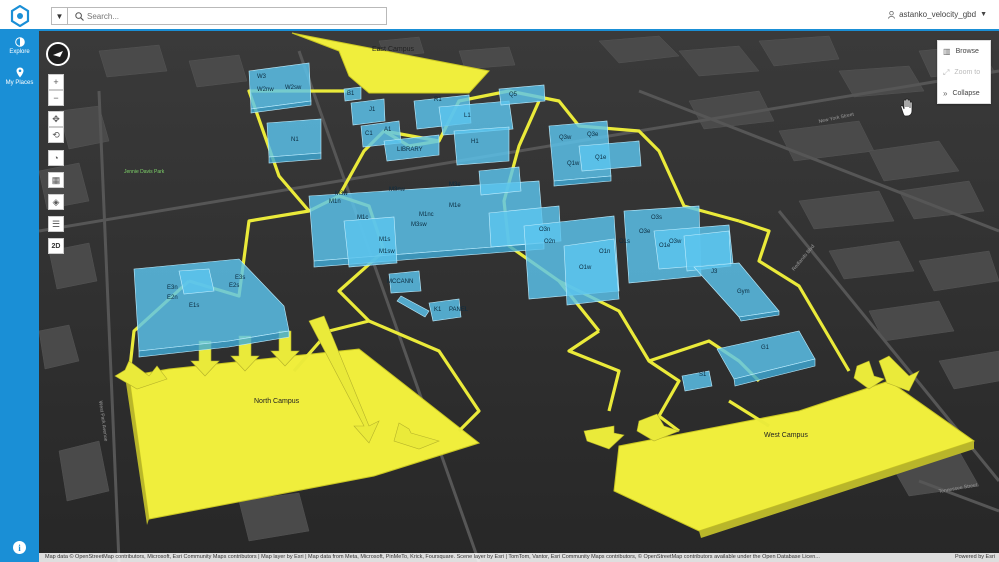  I want to click on bldg-label-w2sw: W2sw, so click(293, 88).